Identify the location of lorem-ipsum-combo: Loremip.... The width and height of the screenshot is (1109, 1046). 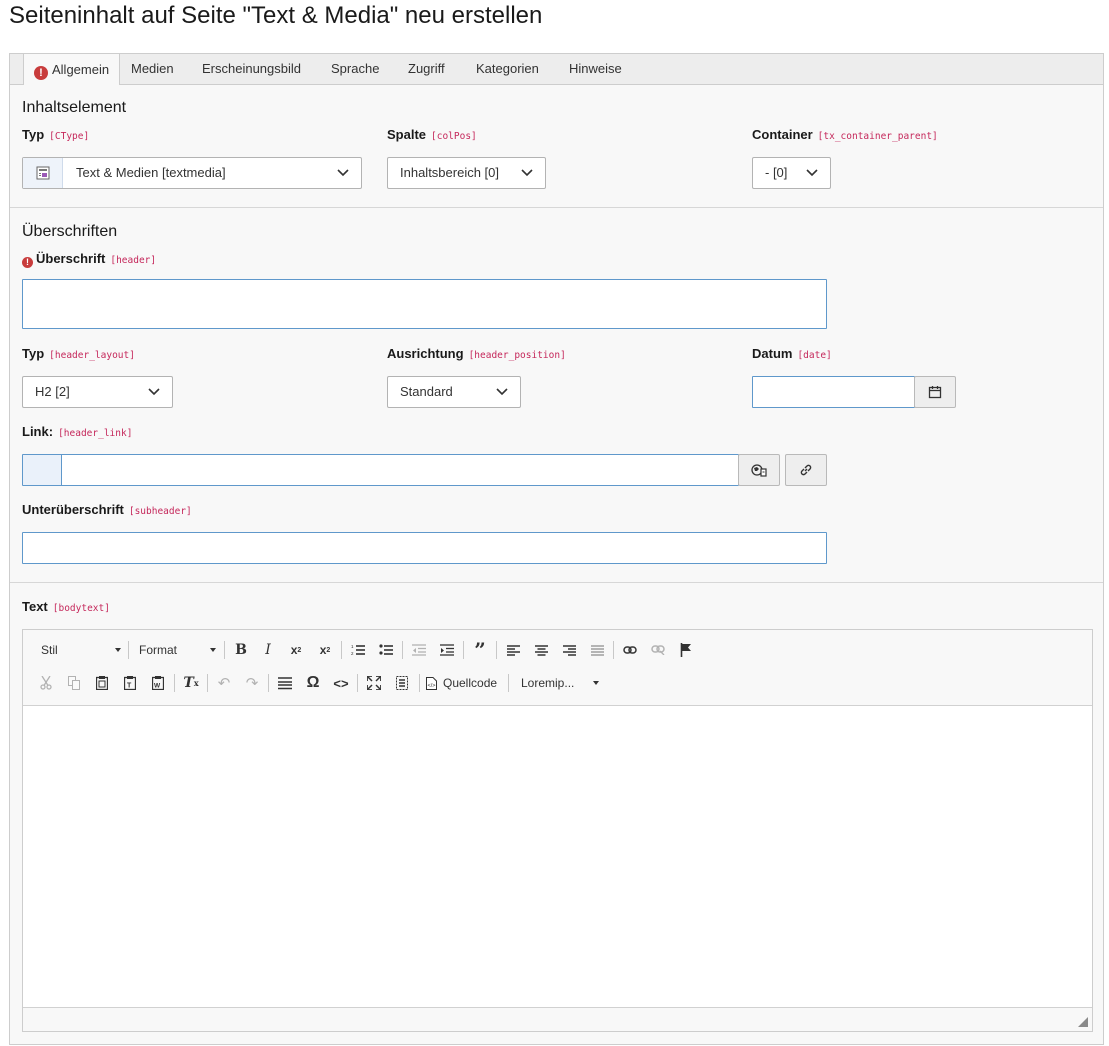
(560, 683).